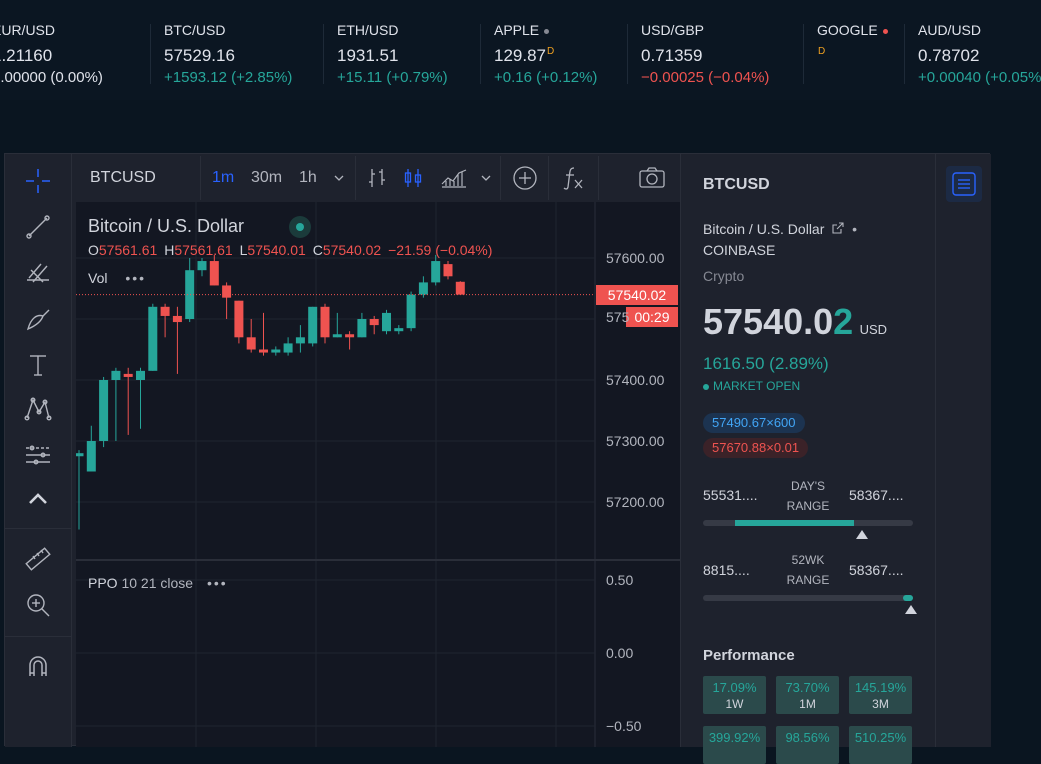  Describe the element at coordinates (166, 226) in the screenshot. I see `chart-title: Bitcoin / U.S. Dollar` at that location.